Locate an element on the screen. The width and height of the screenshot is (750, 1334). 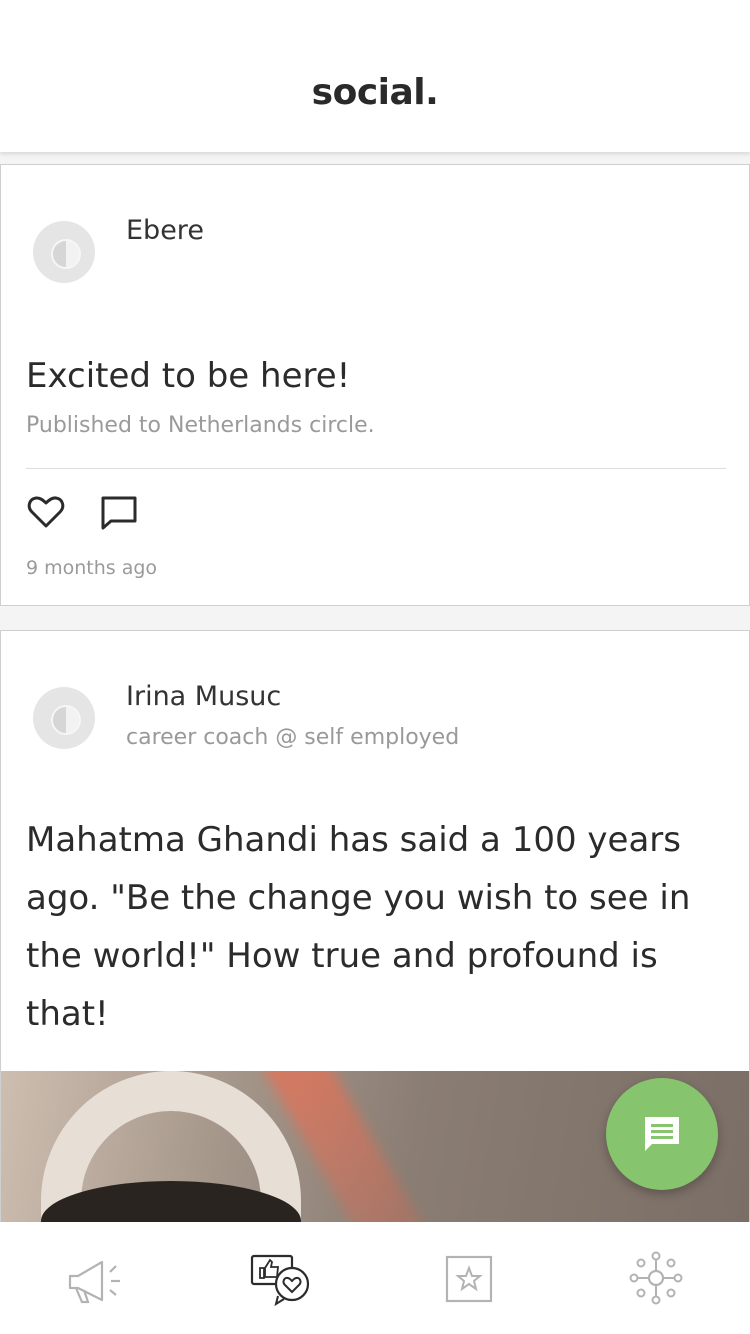
author-name: Irina Musuc is located at coordinates (203, 696).